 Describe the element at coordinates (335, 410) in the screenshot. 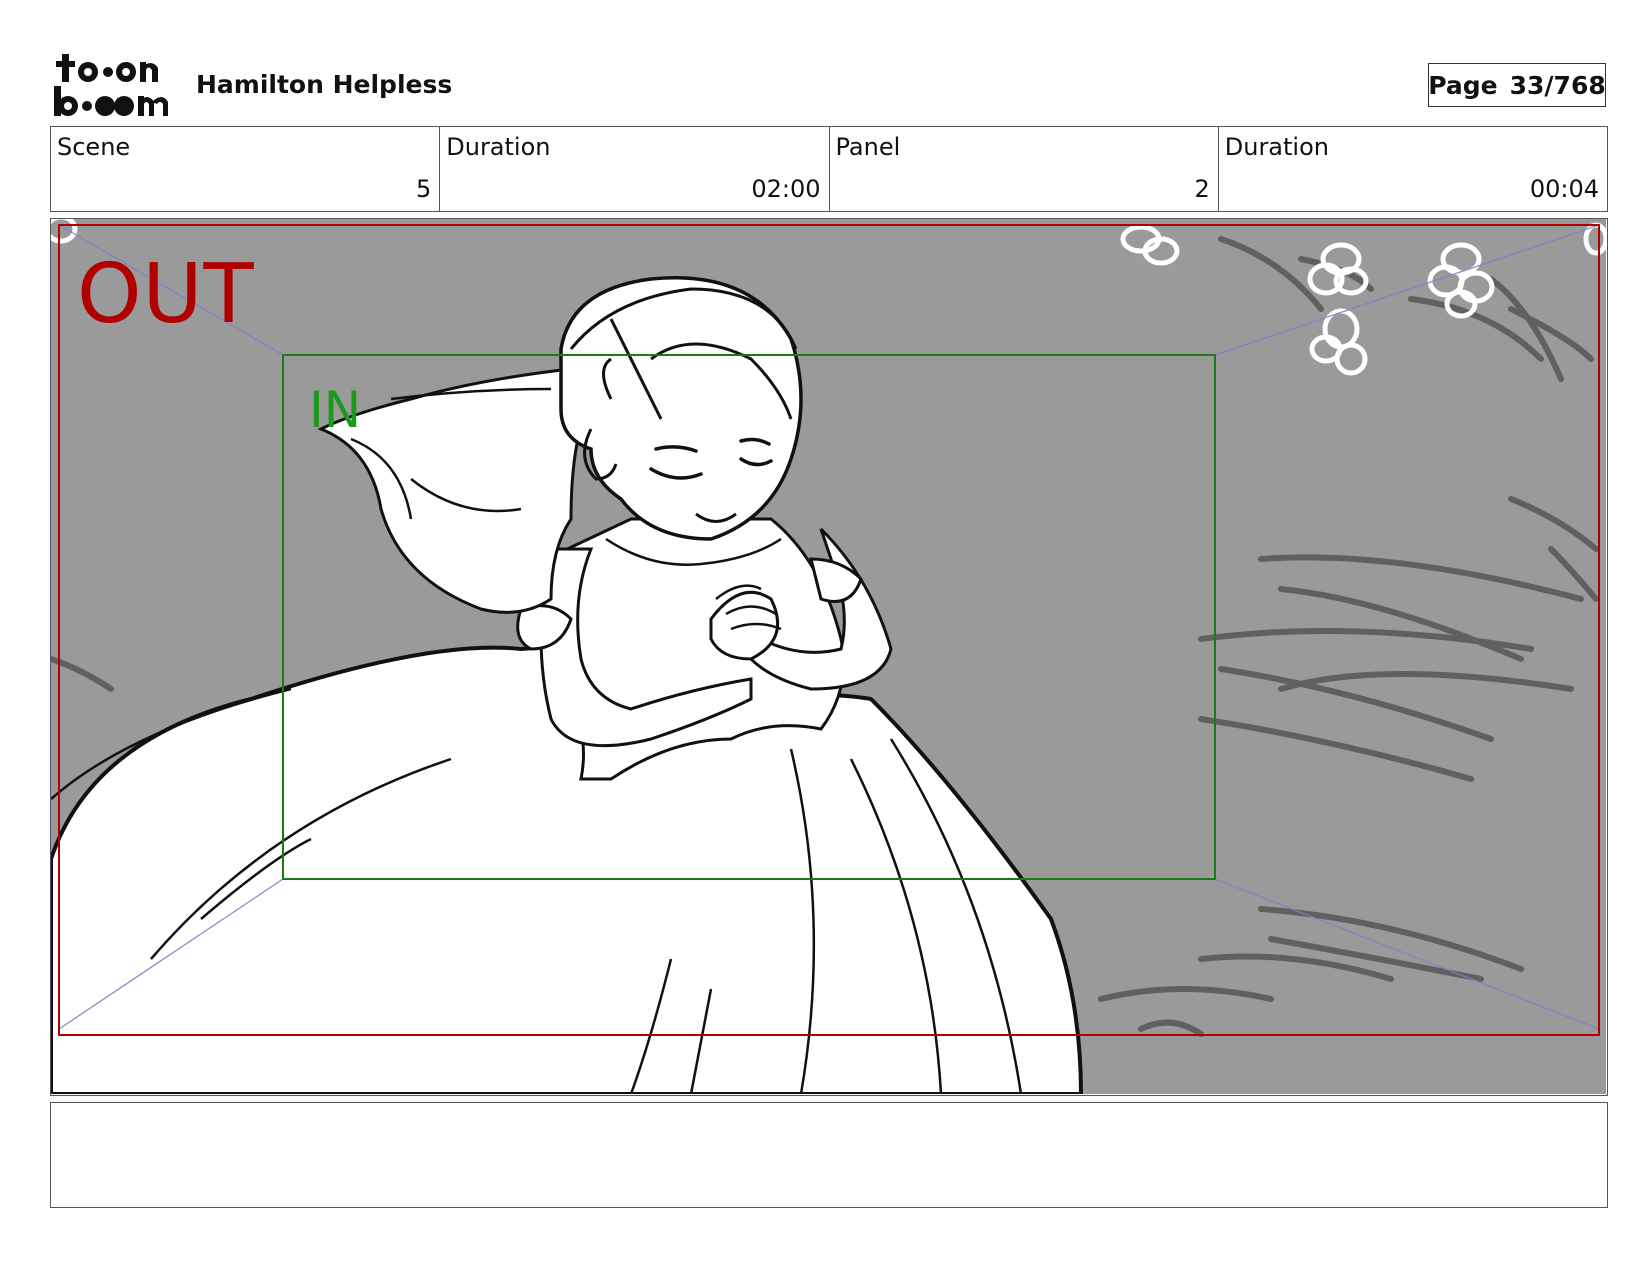

I see `in-frame-label: IN` at that location.